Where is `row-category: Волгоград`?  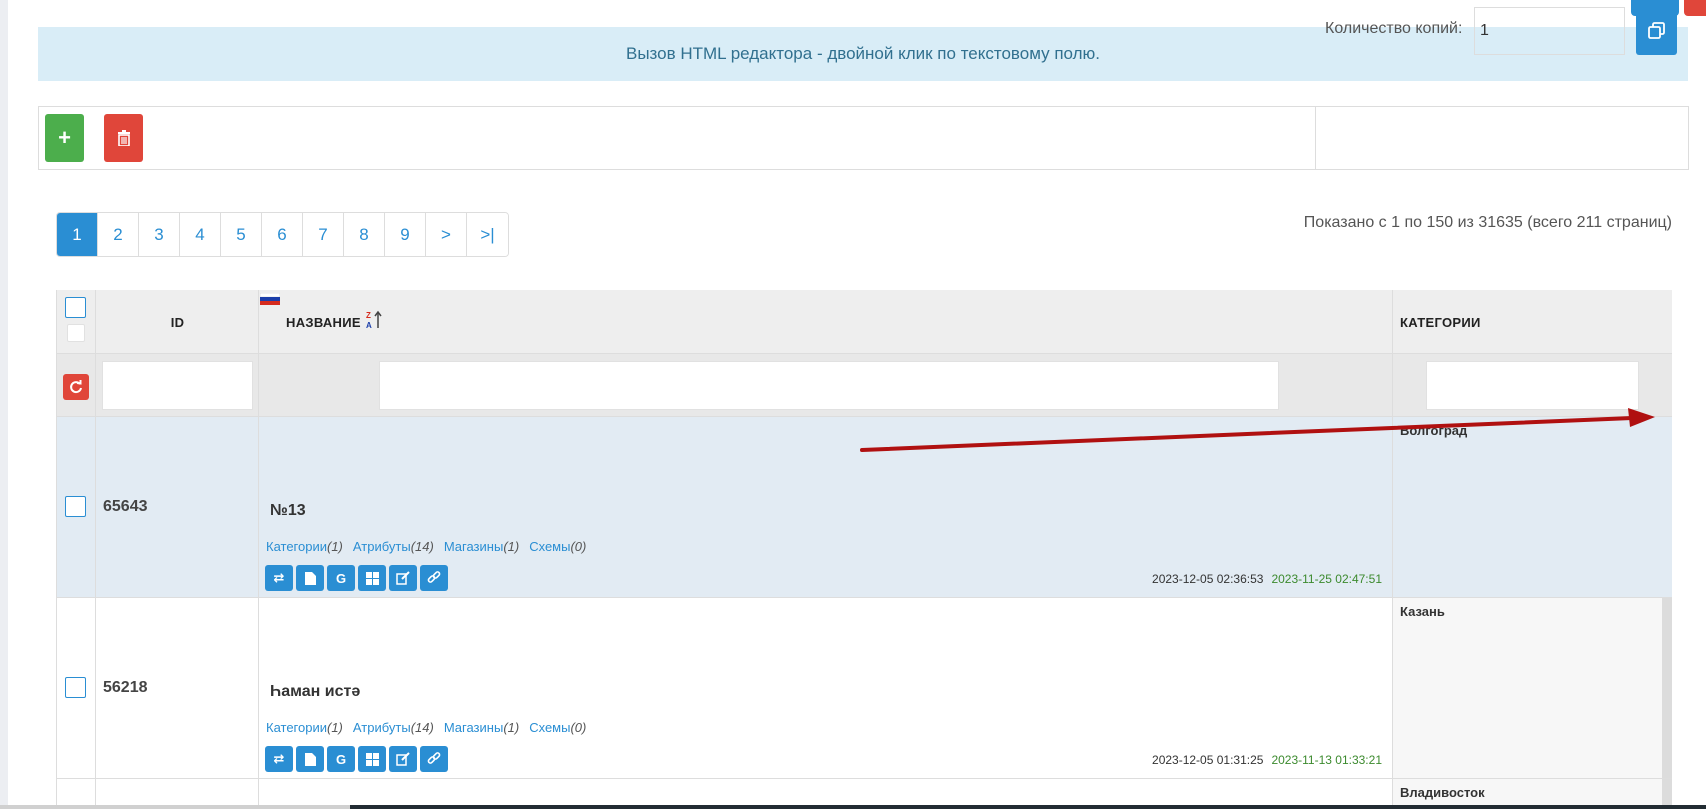
row-category: Волгоград is located at coordinates (1434, 430).